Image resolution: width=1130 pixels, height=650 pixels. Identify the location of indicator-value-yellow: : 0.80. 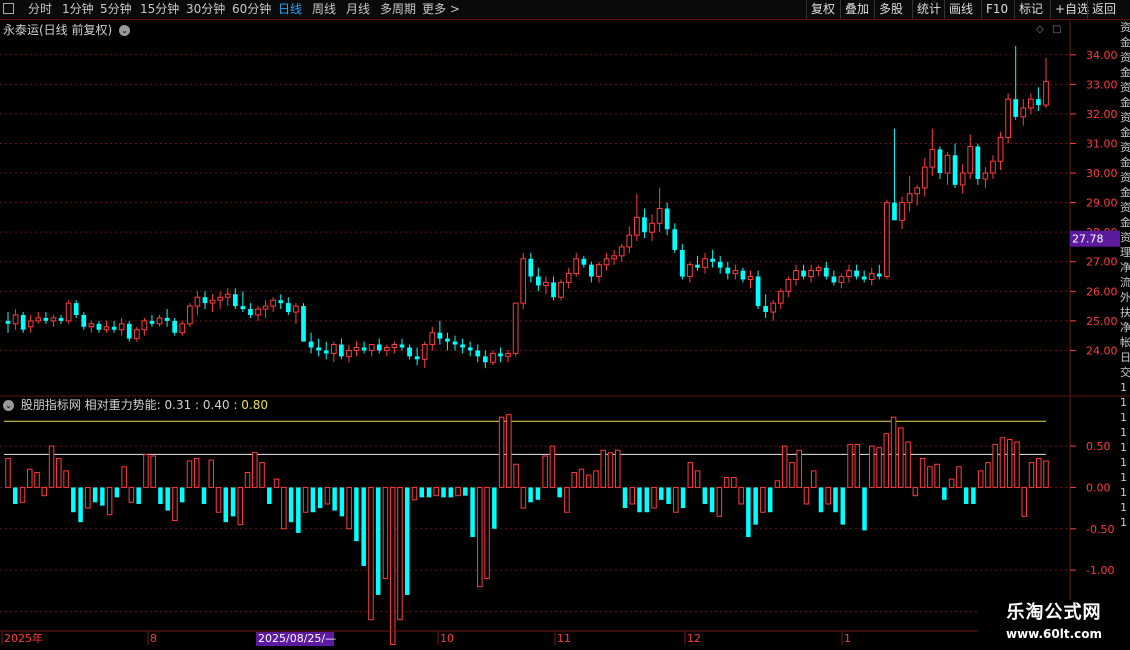
(251, 405).